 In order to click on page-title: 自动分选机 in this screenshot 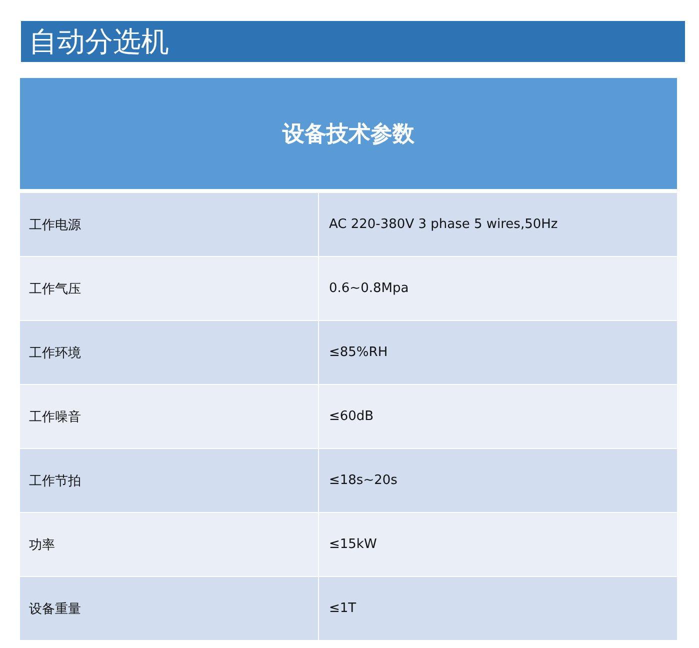, I will do `click(99, 42)`.